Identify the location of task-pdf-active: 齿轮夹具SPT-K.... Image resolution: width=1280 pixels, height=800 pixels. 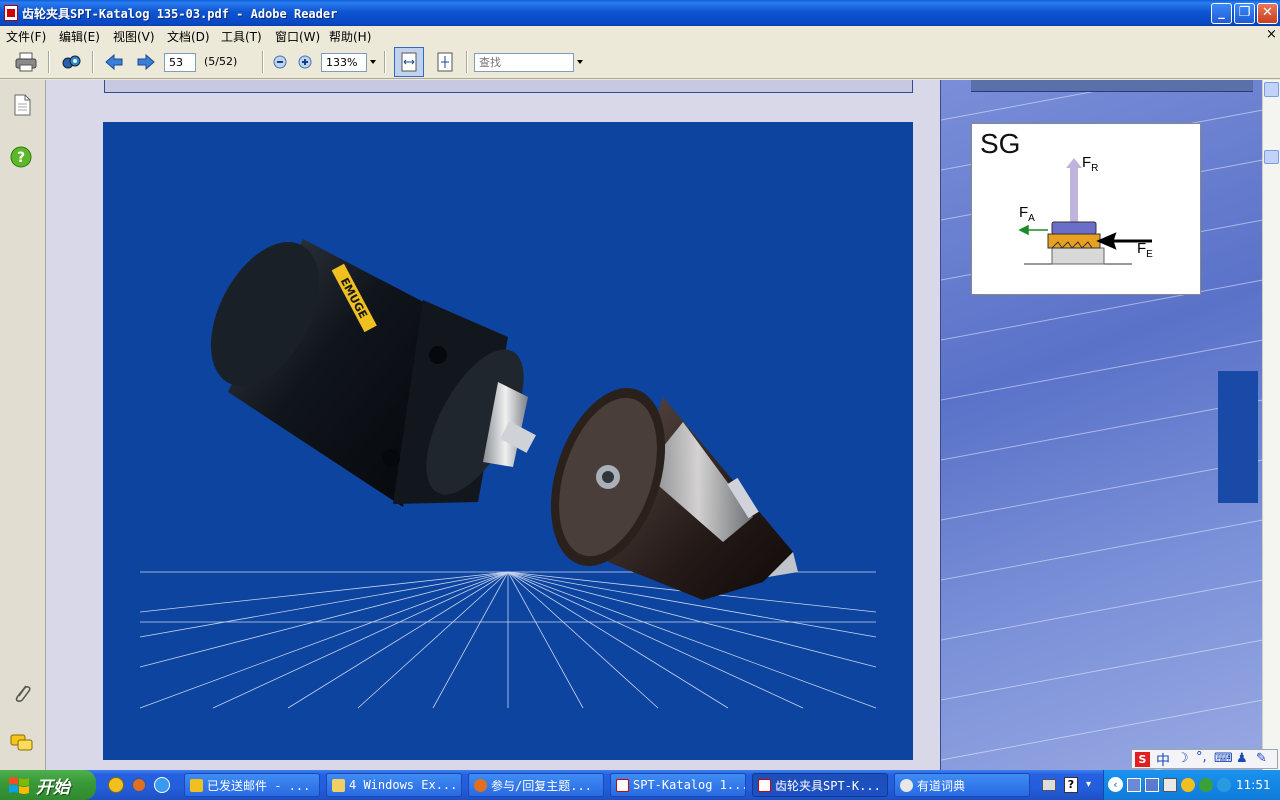
(820, 785).